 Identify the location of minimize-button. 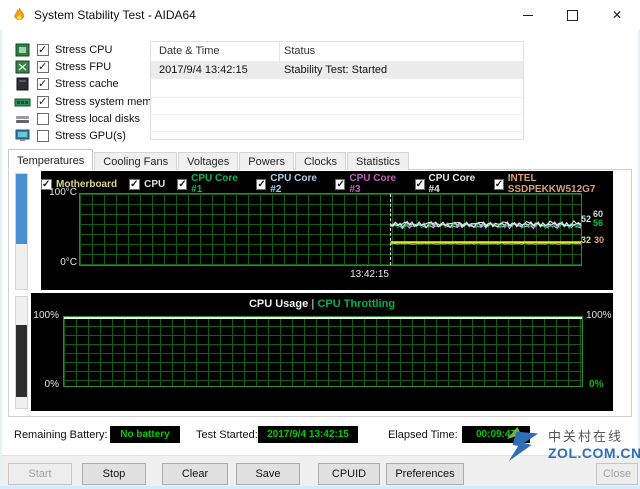
(528, 15).